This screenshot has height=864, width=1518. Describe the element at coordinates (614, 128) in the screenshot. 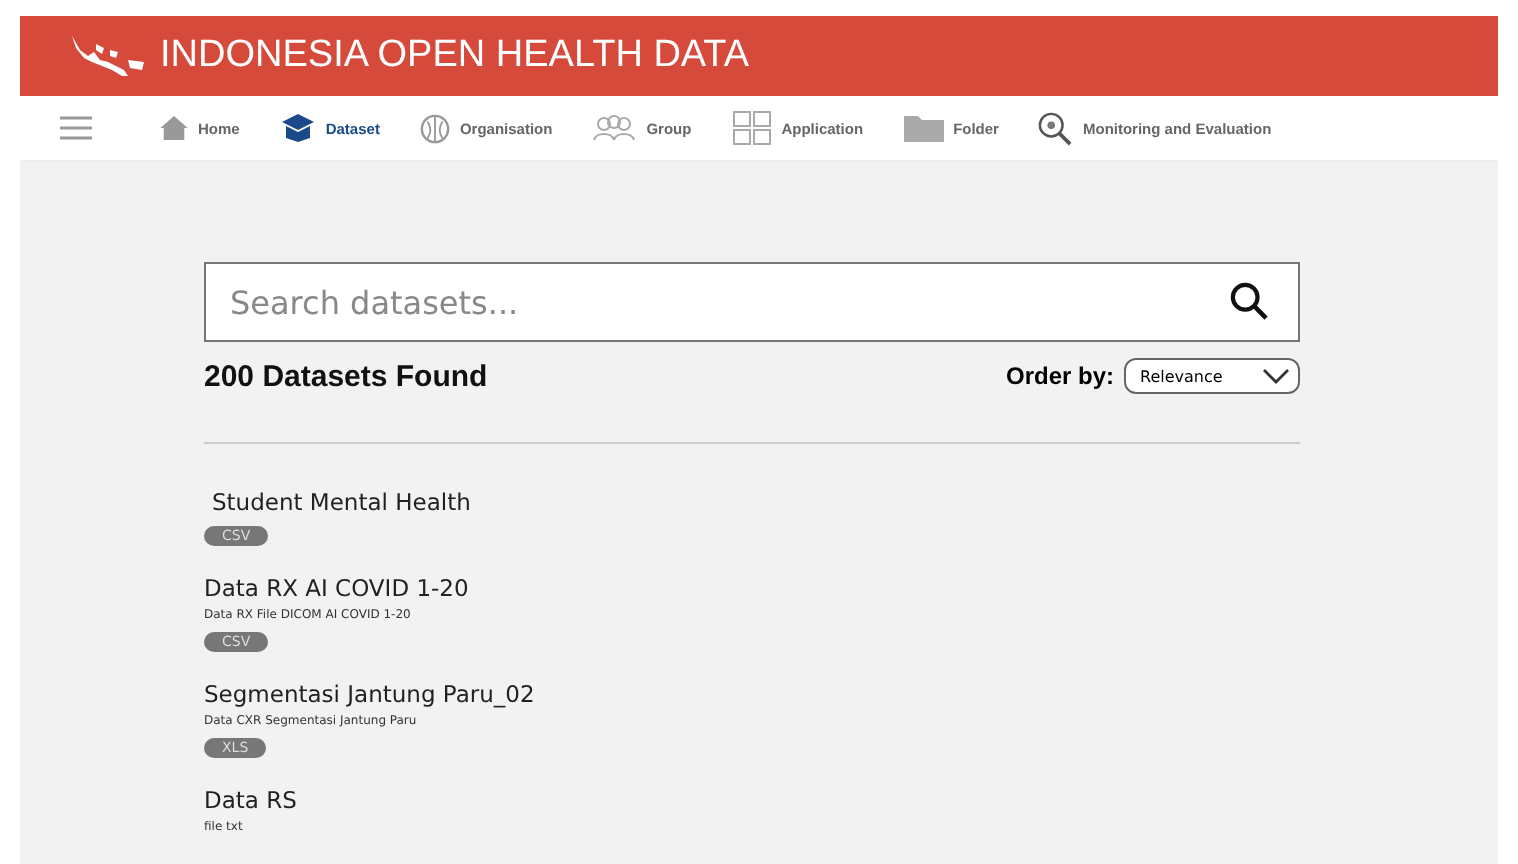

I see `people-icon` at that location.